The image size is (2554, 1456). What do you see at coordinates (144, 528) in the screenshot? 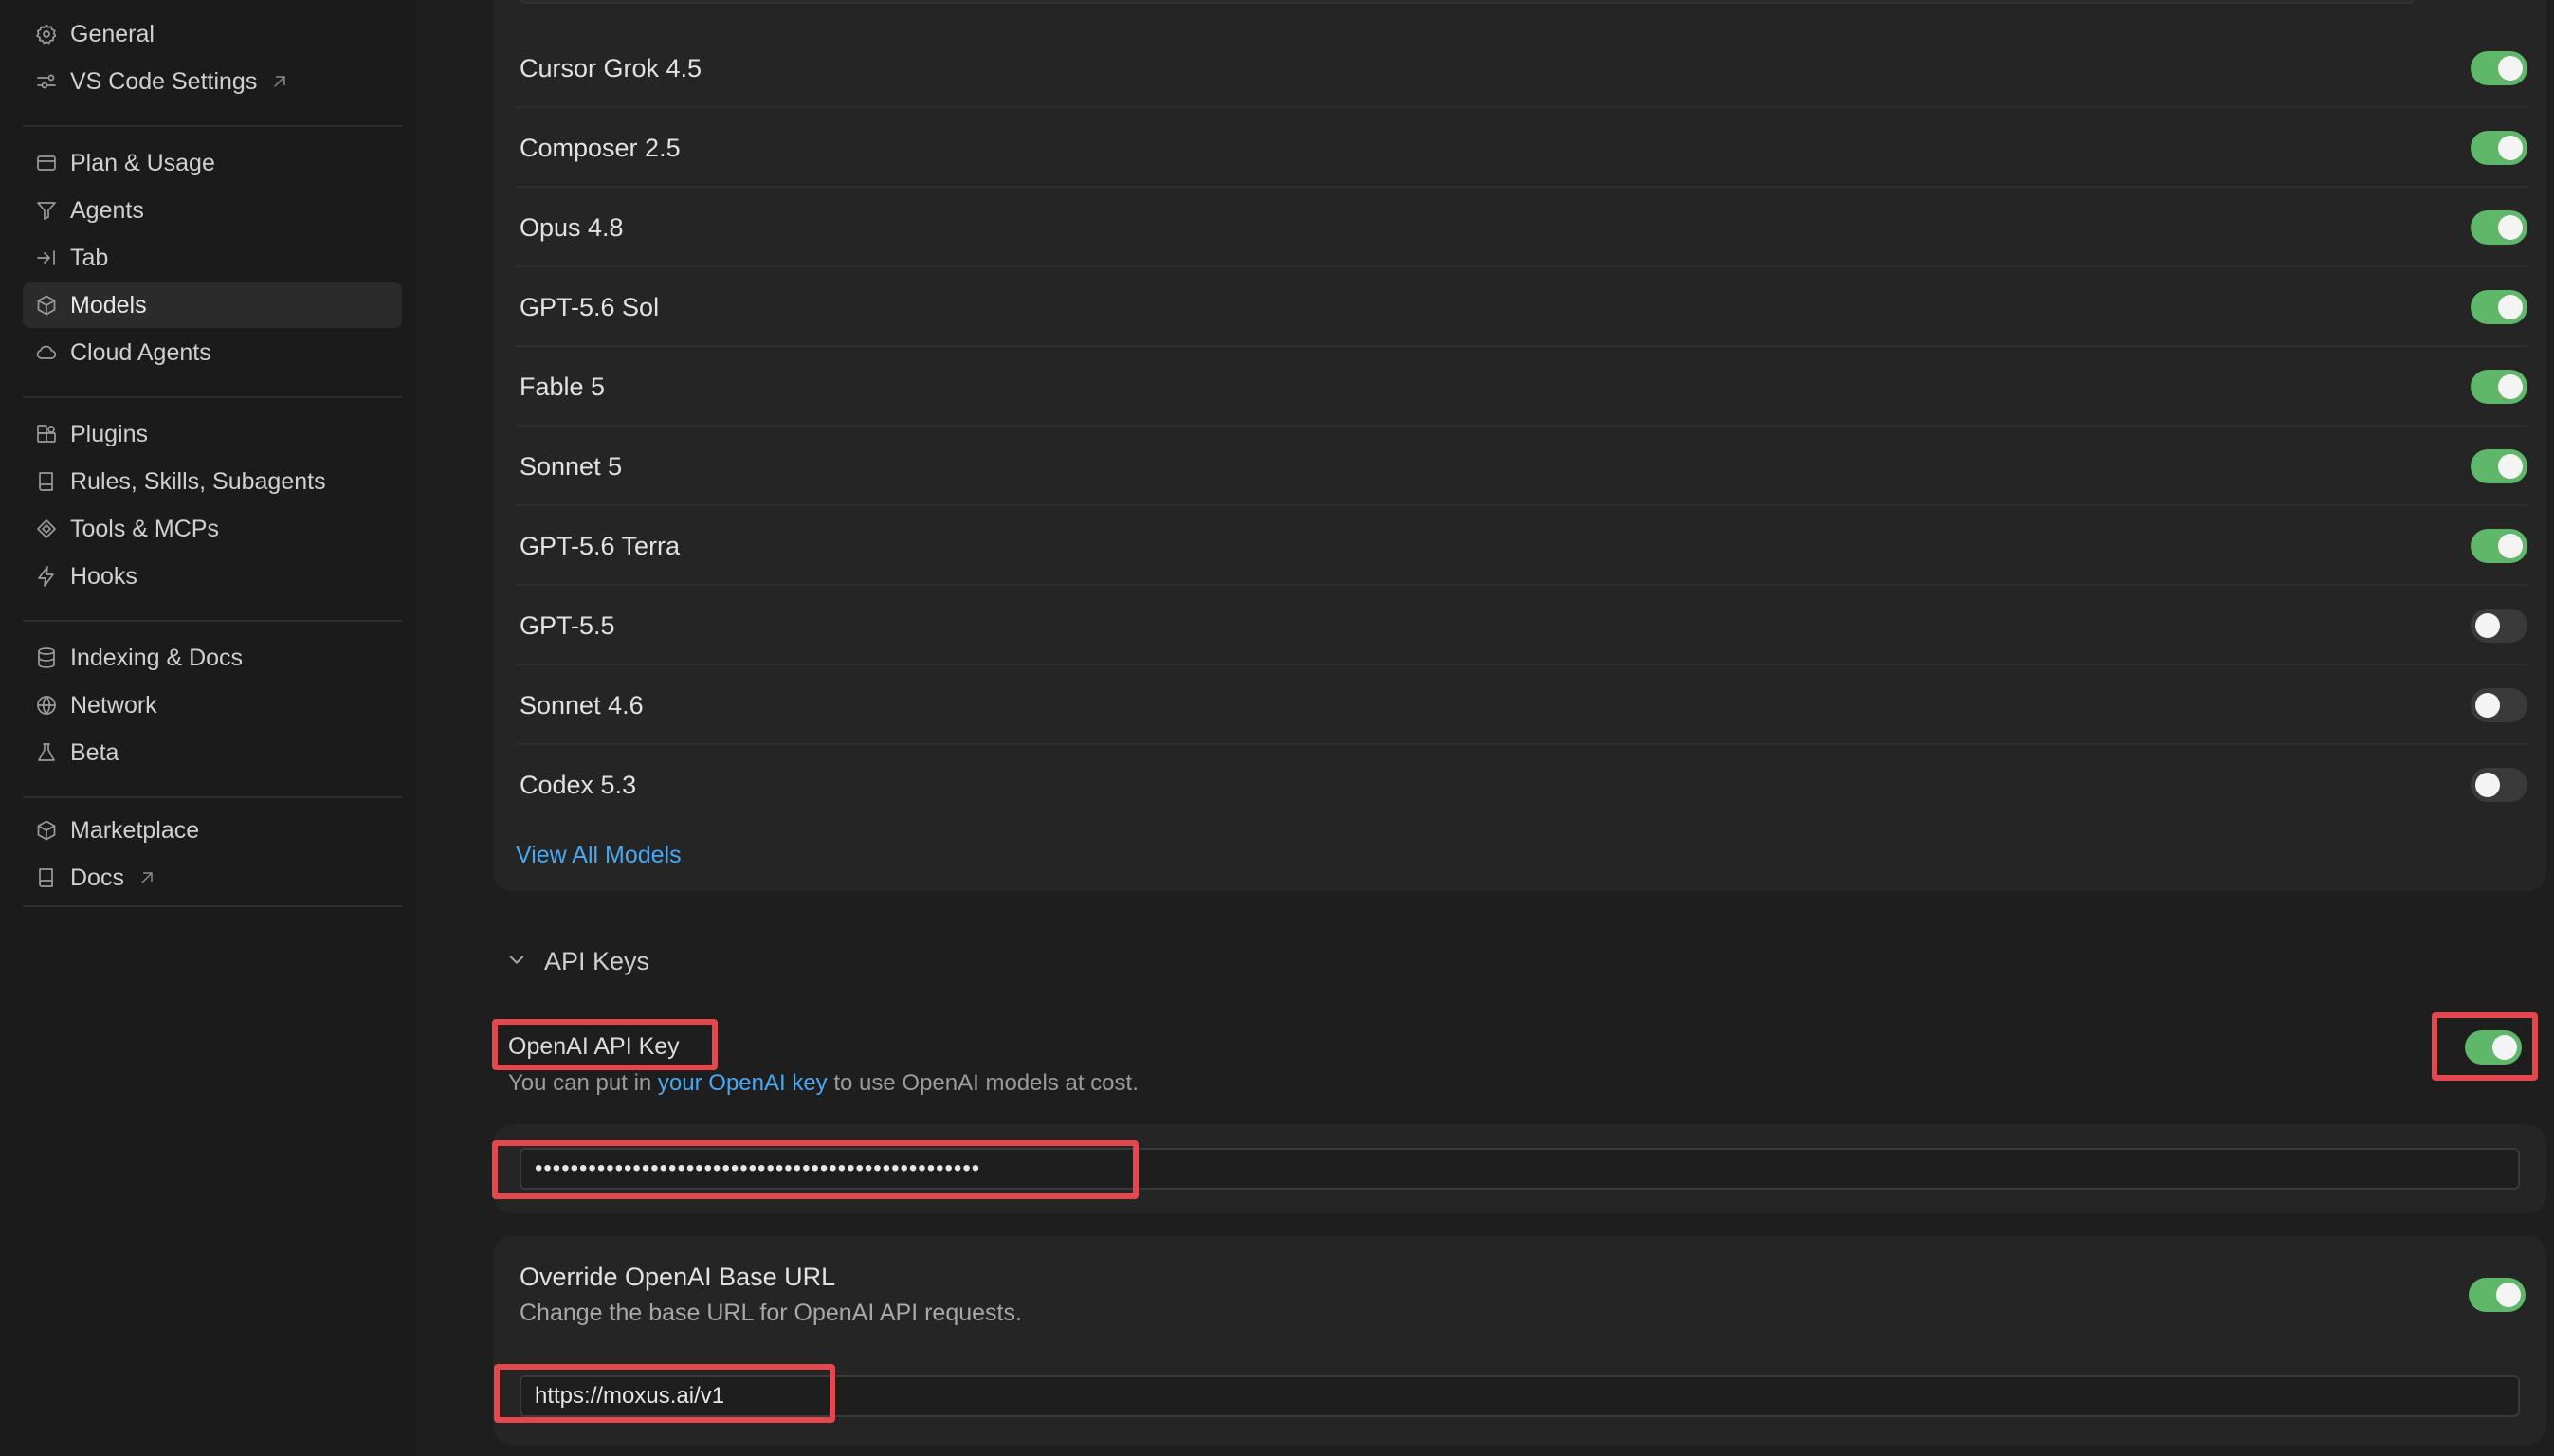
I see `sidebar-item-label: Tools & MCPs` at bounding box center [144, 528].